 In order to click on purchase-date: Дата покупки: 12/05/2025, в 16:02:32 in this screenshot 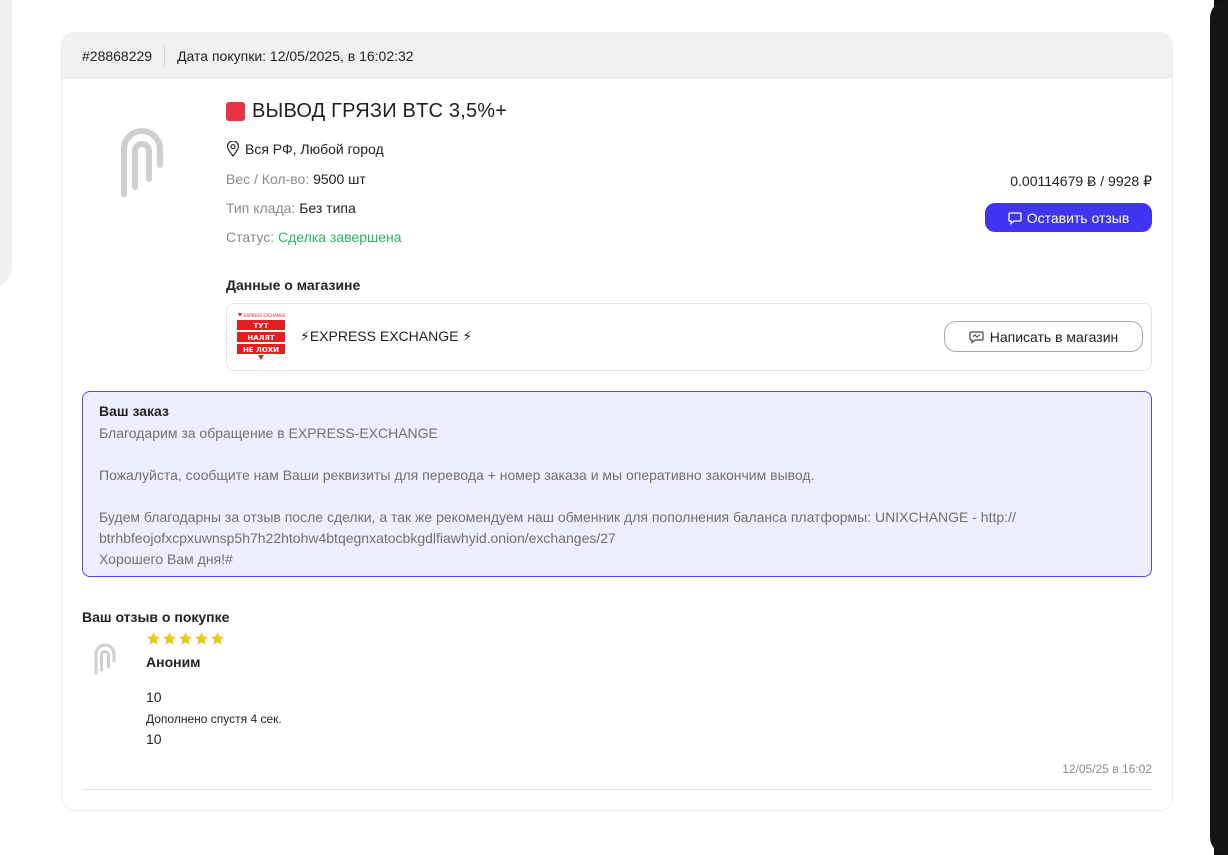, I will do `click(295, 56)`.